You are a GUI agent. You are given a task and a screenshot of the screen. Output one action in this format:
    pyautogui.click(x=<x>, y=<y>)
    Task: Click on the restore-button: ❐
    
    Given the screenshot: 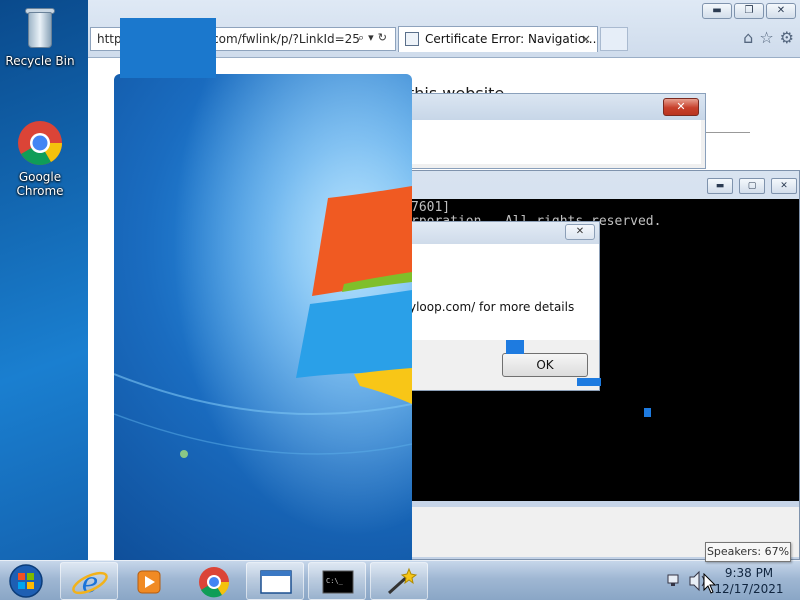 What is the action you would take?
    pyautogui.click(x=749, y=11)
    